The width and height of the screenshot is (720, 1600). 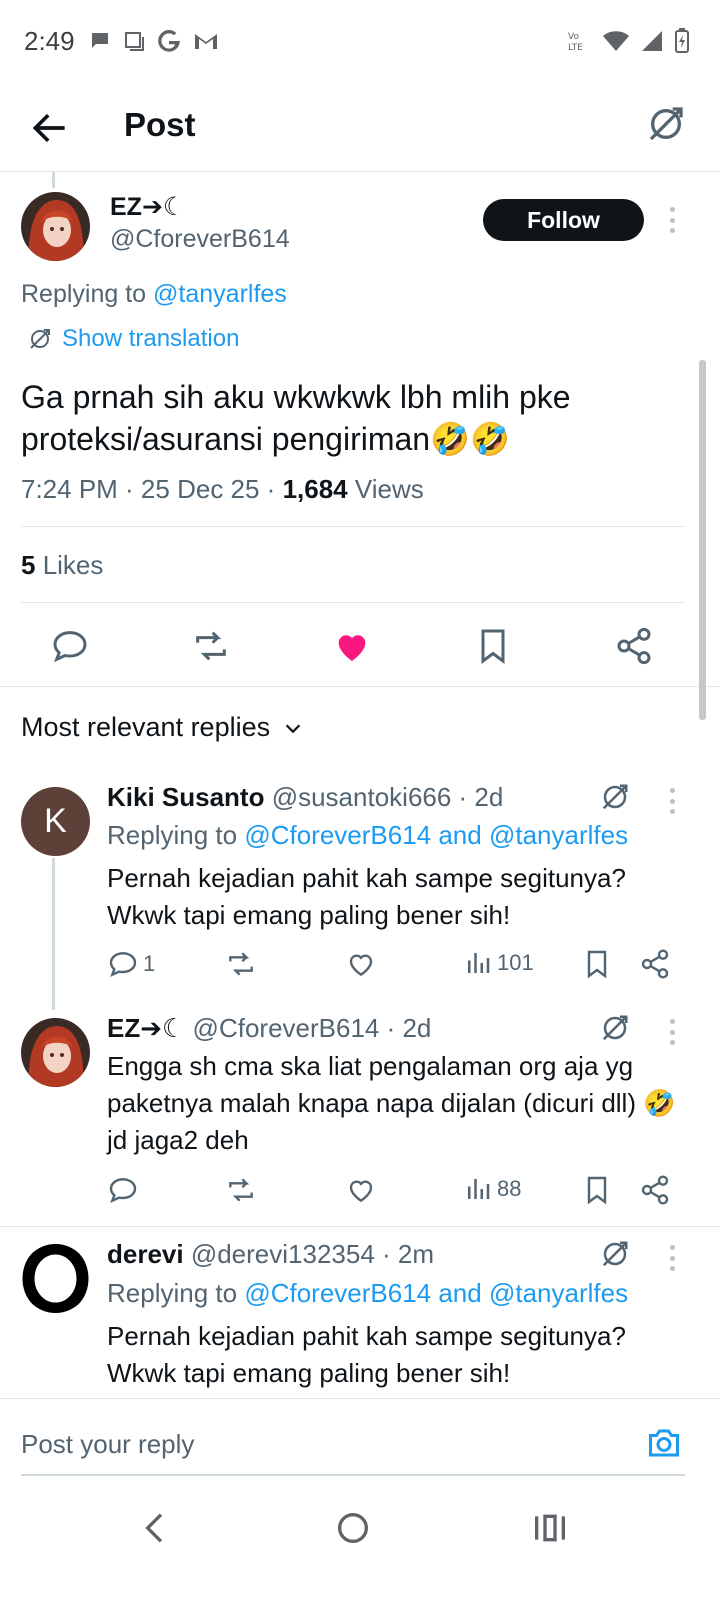 What do you see at coordinates (652, 41) in the screenshot?
I see `signal-icon` at bounding box center [652, 41].